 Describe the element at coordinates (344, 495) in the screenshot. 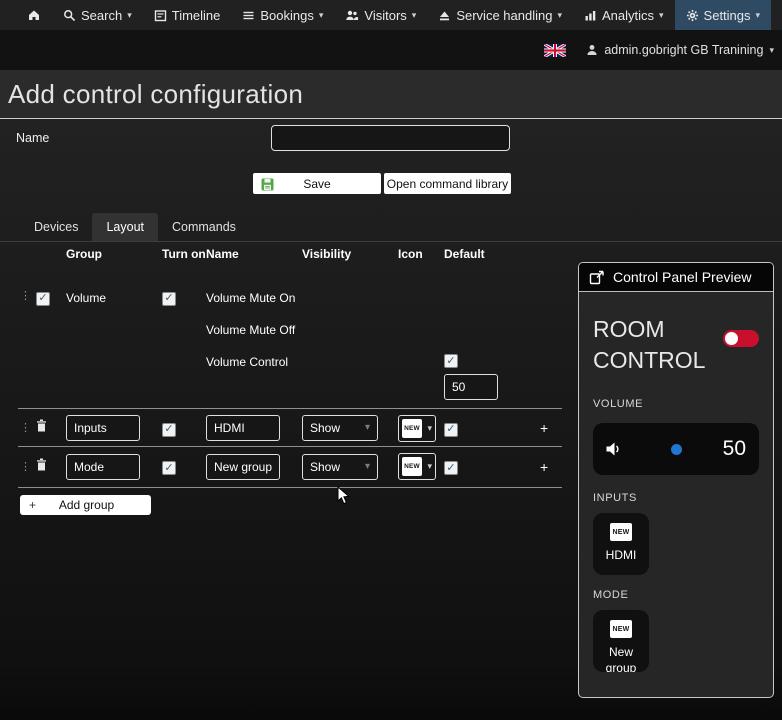

I see `mouse-cursor` at that location.